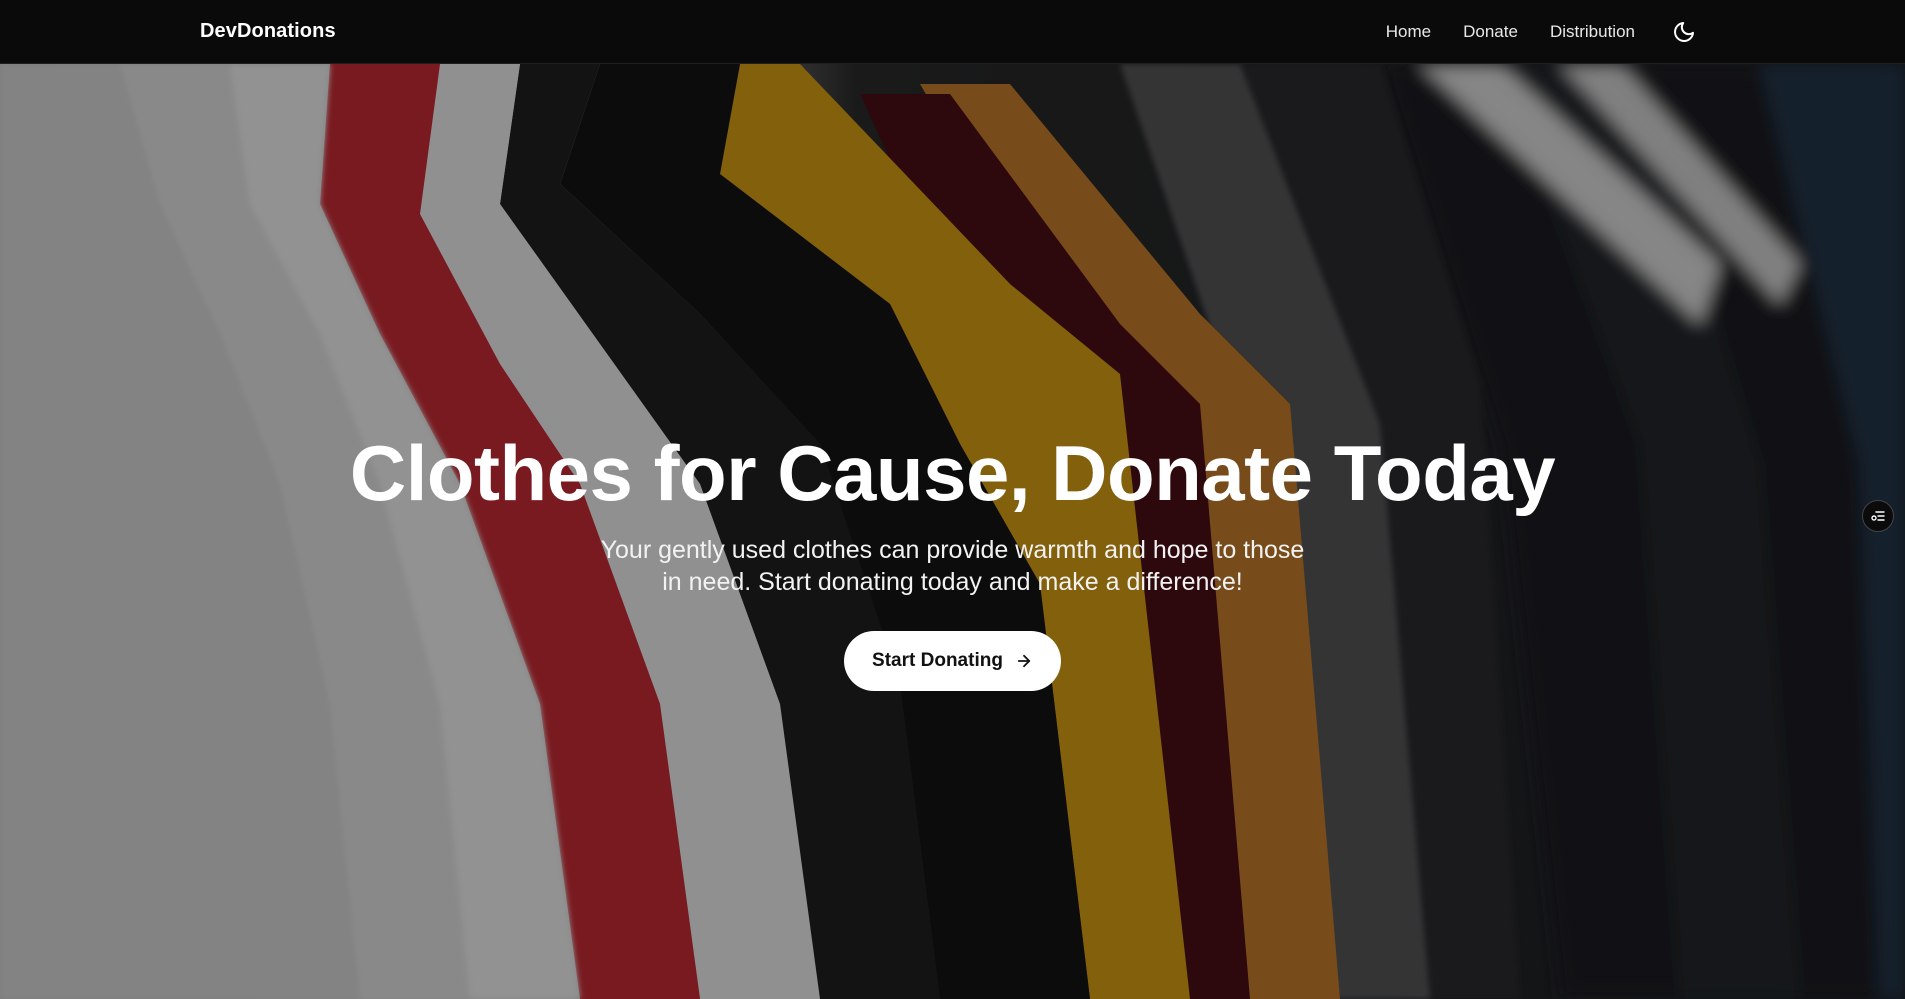  What do you see at coordinates (1024, 661) in the screenshot?
I see `arrow-right-icon` at bounding box center [1024, 661].